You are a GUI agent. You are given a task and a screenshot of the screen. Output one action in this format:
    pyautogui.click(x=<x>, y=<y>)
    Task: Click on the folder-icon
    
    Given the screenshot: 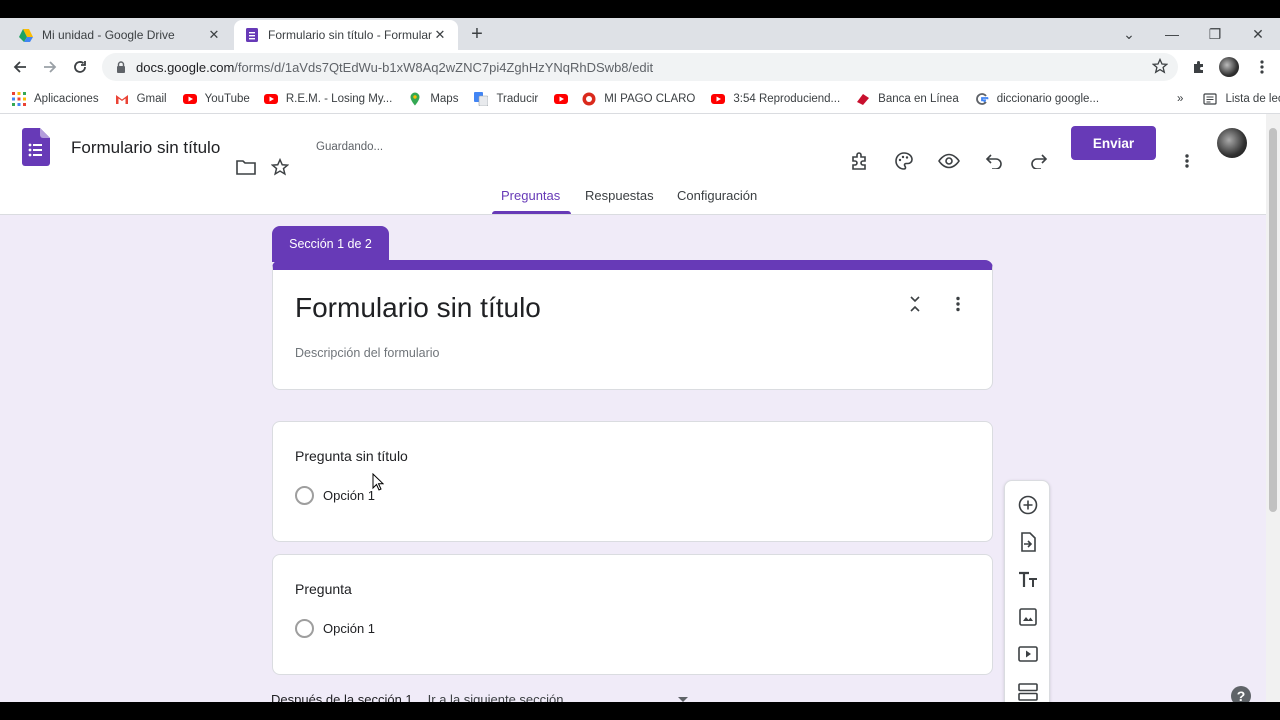 What is the action you would take?
    pyautogui.click(x=246, y=167)
    